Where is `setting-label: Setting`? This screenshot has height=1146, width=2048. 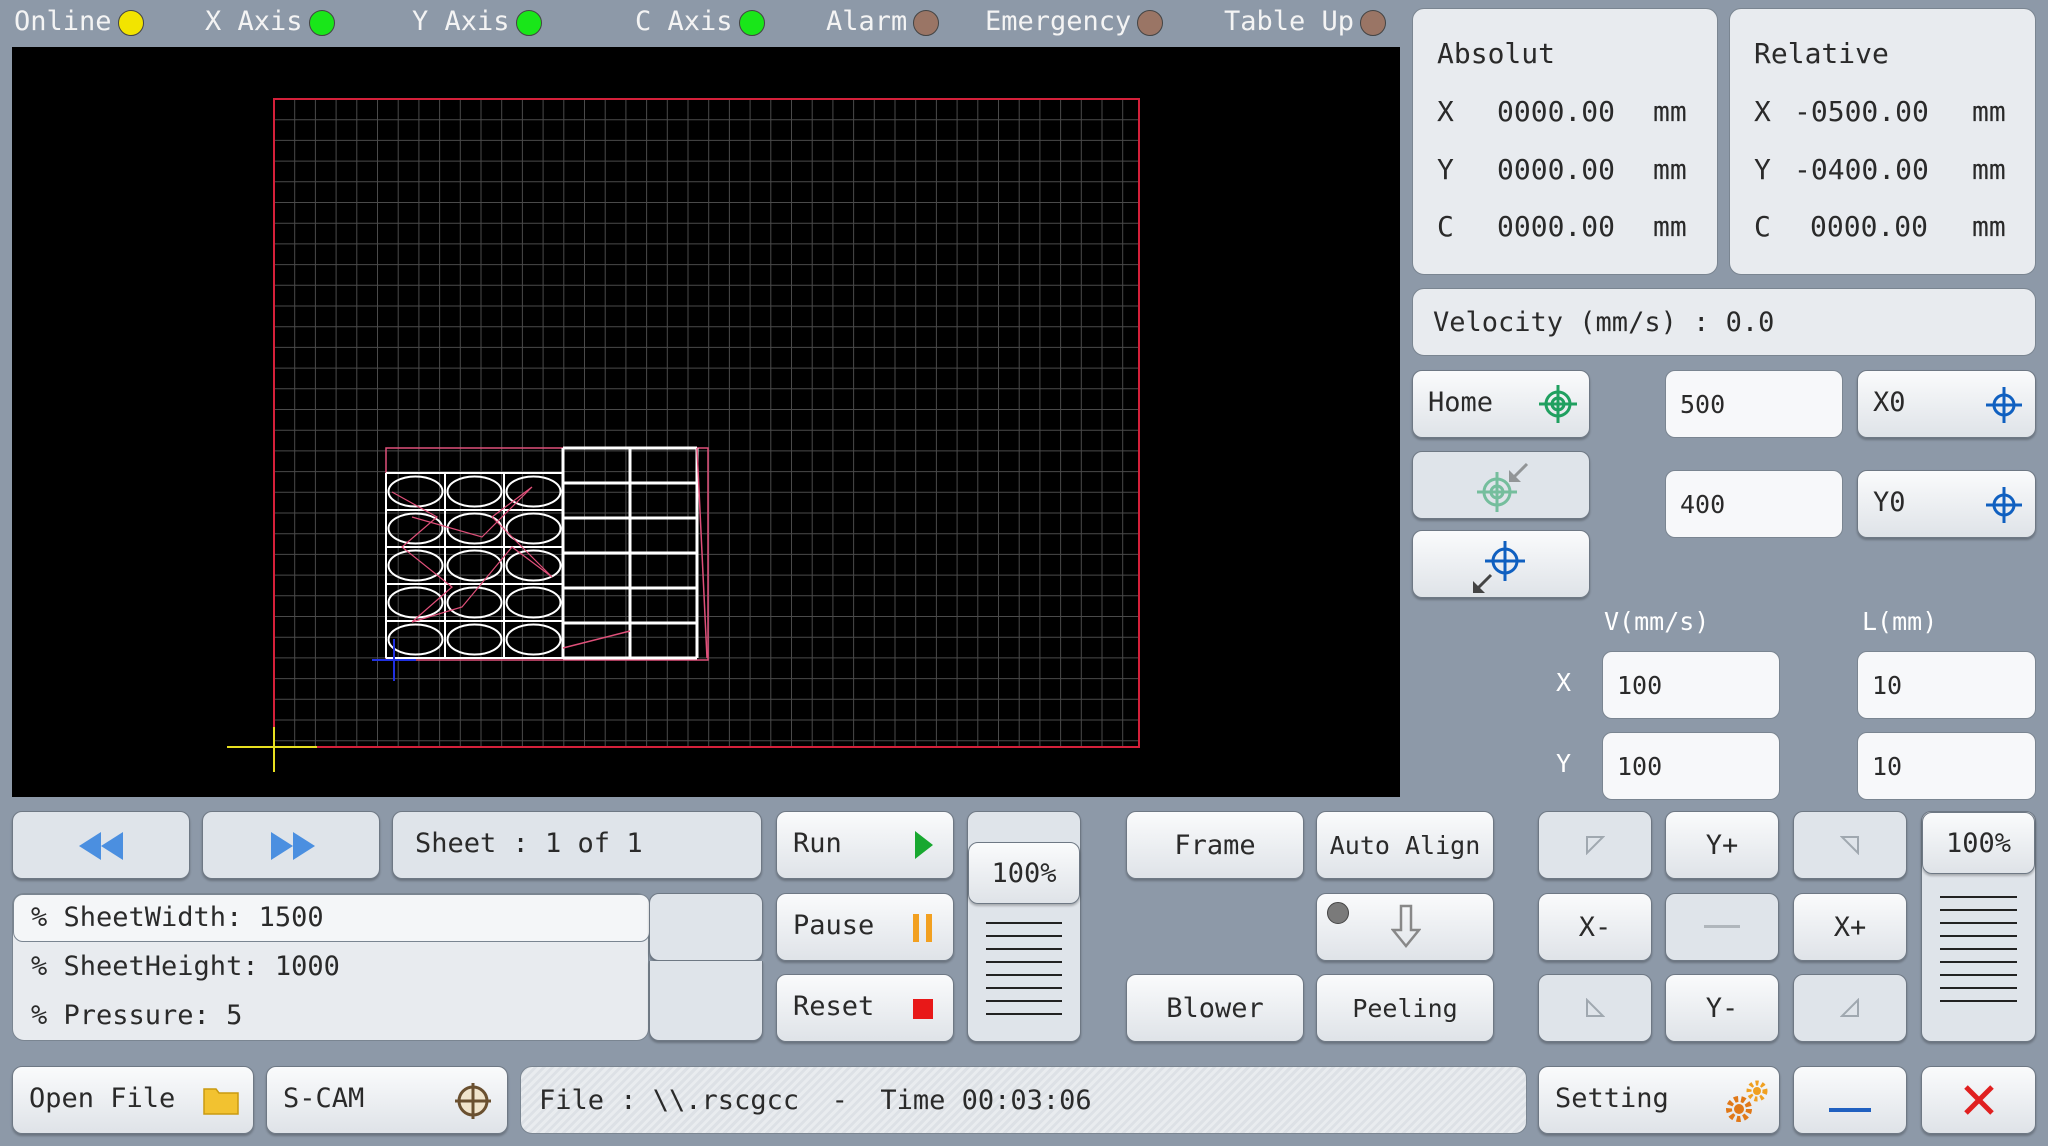
setting-label: Setting is located at coordinates (1612, 1098).